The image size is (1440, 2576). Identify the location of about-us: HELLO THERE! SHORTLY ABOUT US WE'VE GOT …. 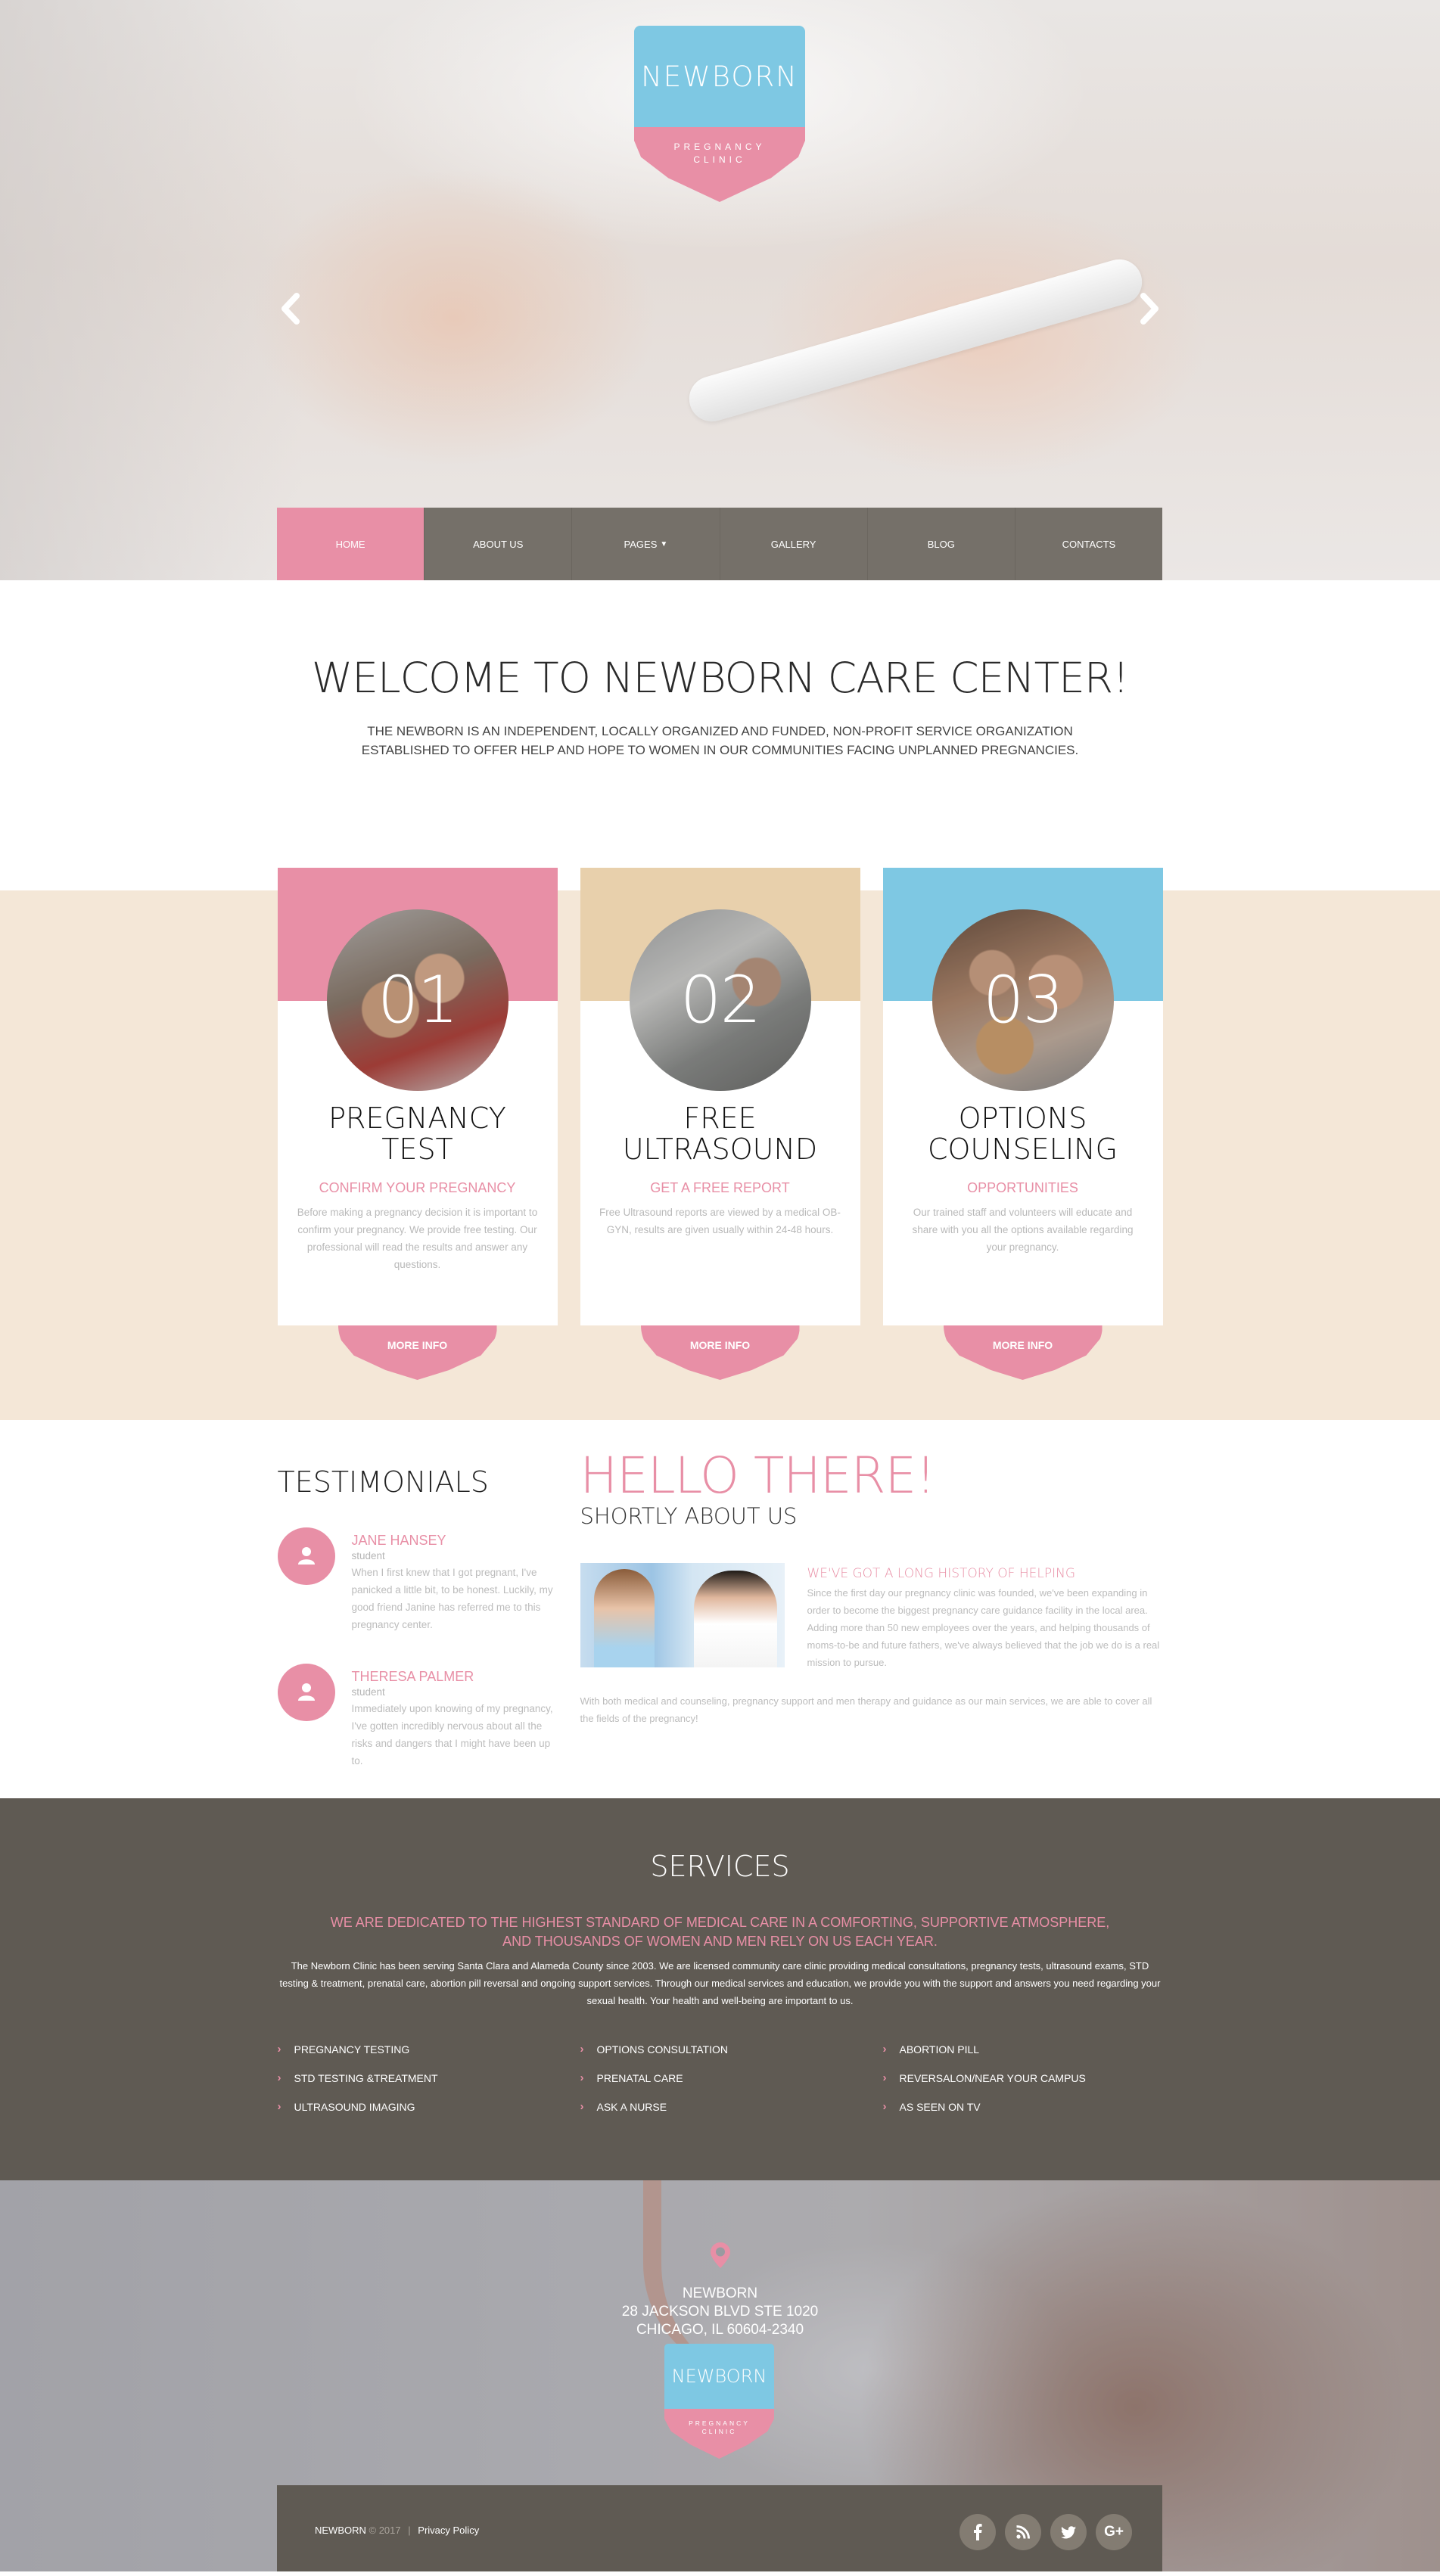
(872, 1624).